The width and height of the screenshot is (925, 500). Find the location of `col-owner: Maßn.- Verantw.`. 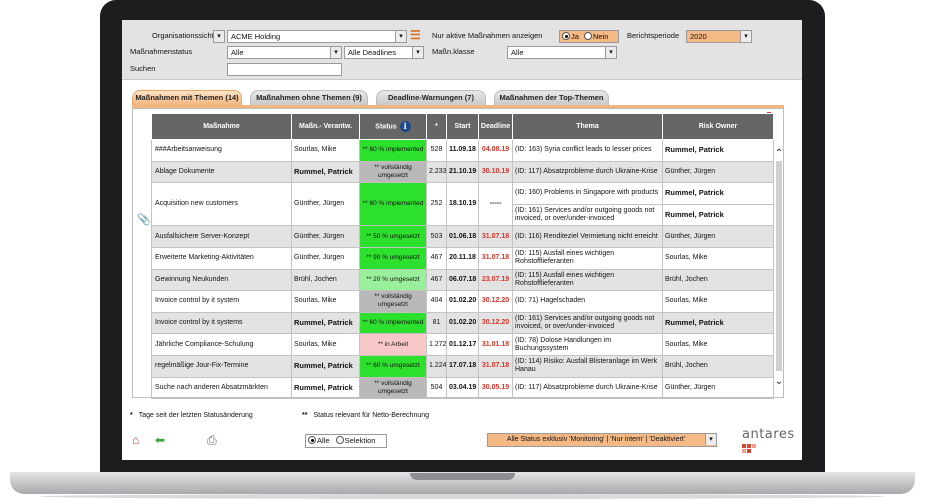

col-owner: Maßn.- Verantw. is located at coordinates (325, 126).